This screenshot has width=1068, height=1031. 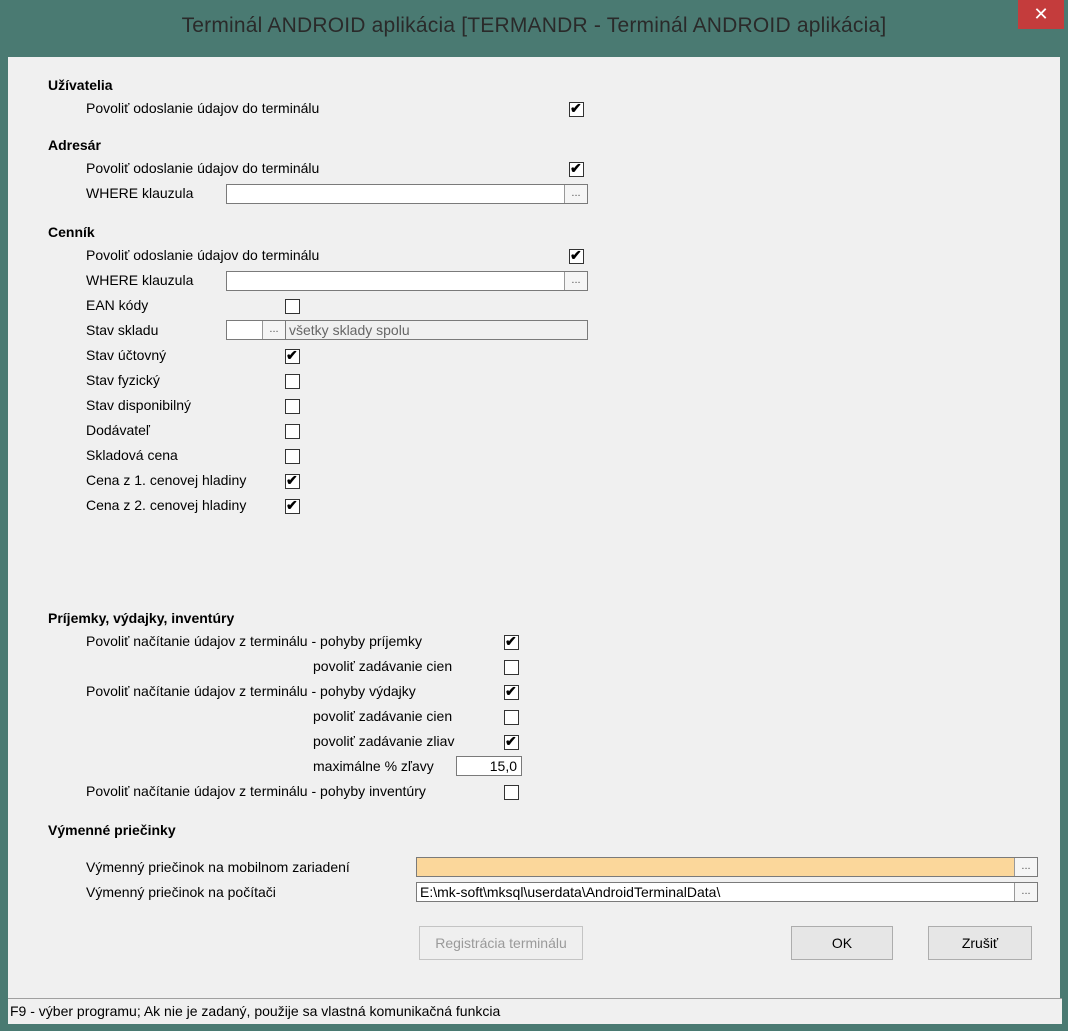 I want to click on section-heading-priecinky: Výmenné priečinky, so click(x=112, y=830).